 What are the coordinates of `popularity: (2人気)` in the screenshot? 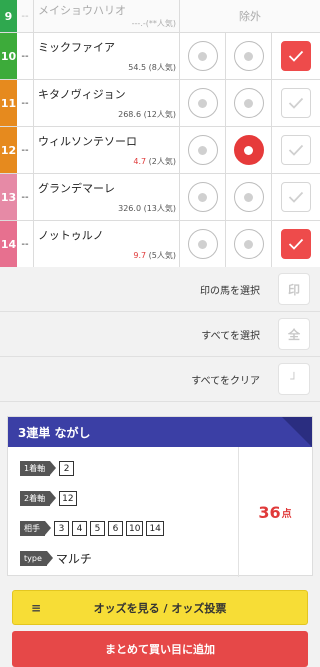 It's located at (162, 161).